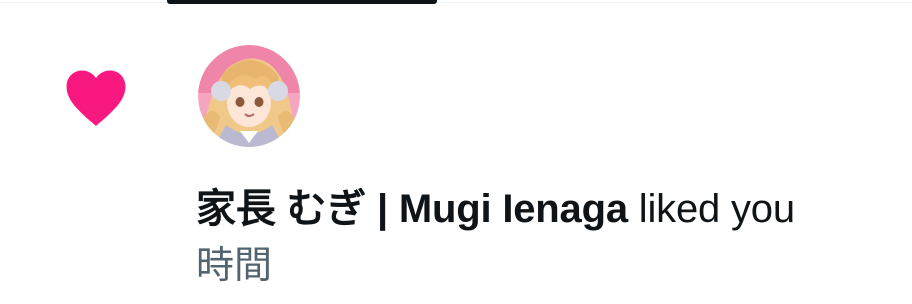 The image size is (912, 304). What do you see at coordinates (711, 209) in the screenshot?
I see `action-text: liked you` at bounding box center [711, 209].